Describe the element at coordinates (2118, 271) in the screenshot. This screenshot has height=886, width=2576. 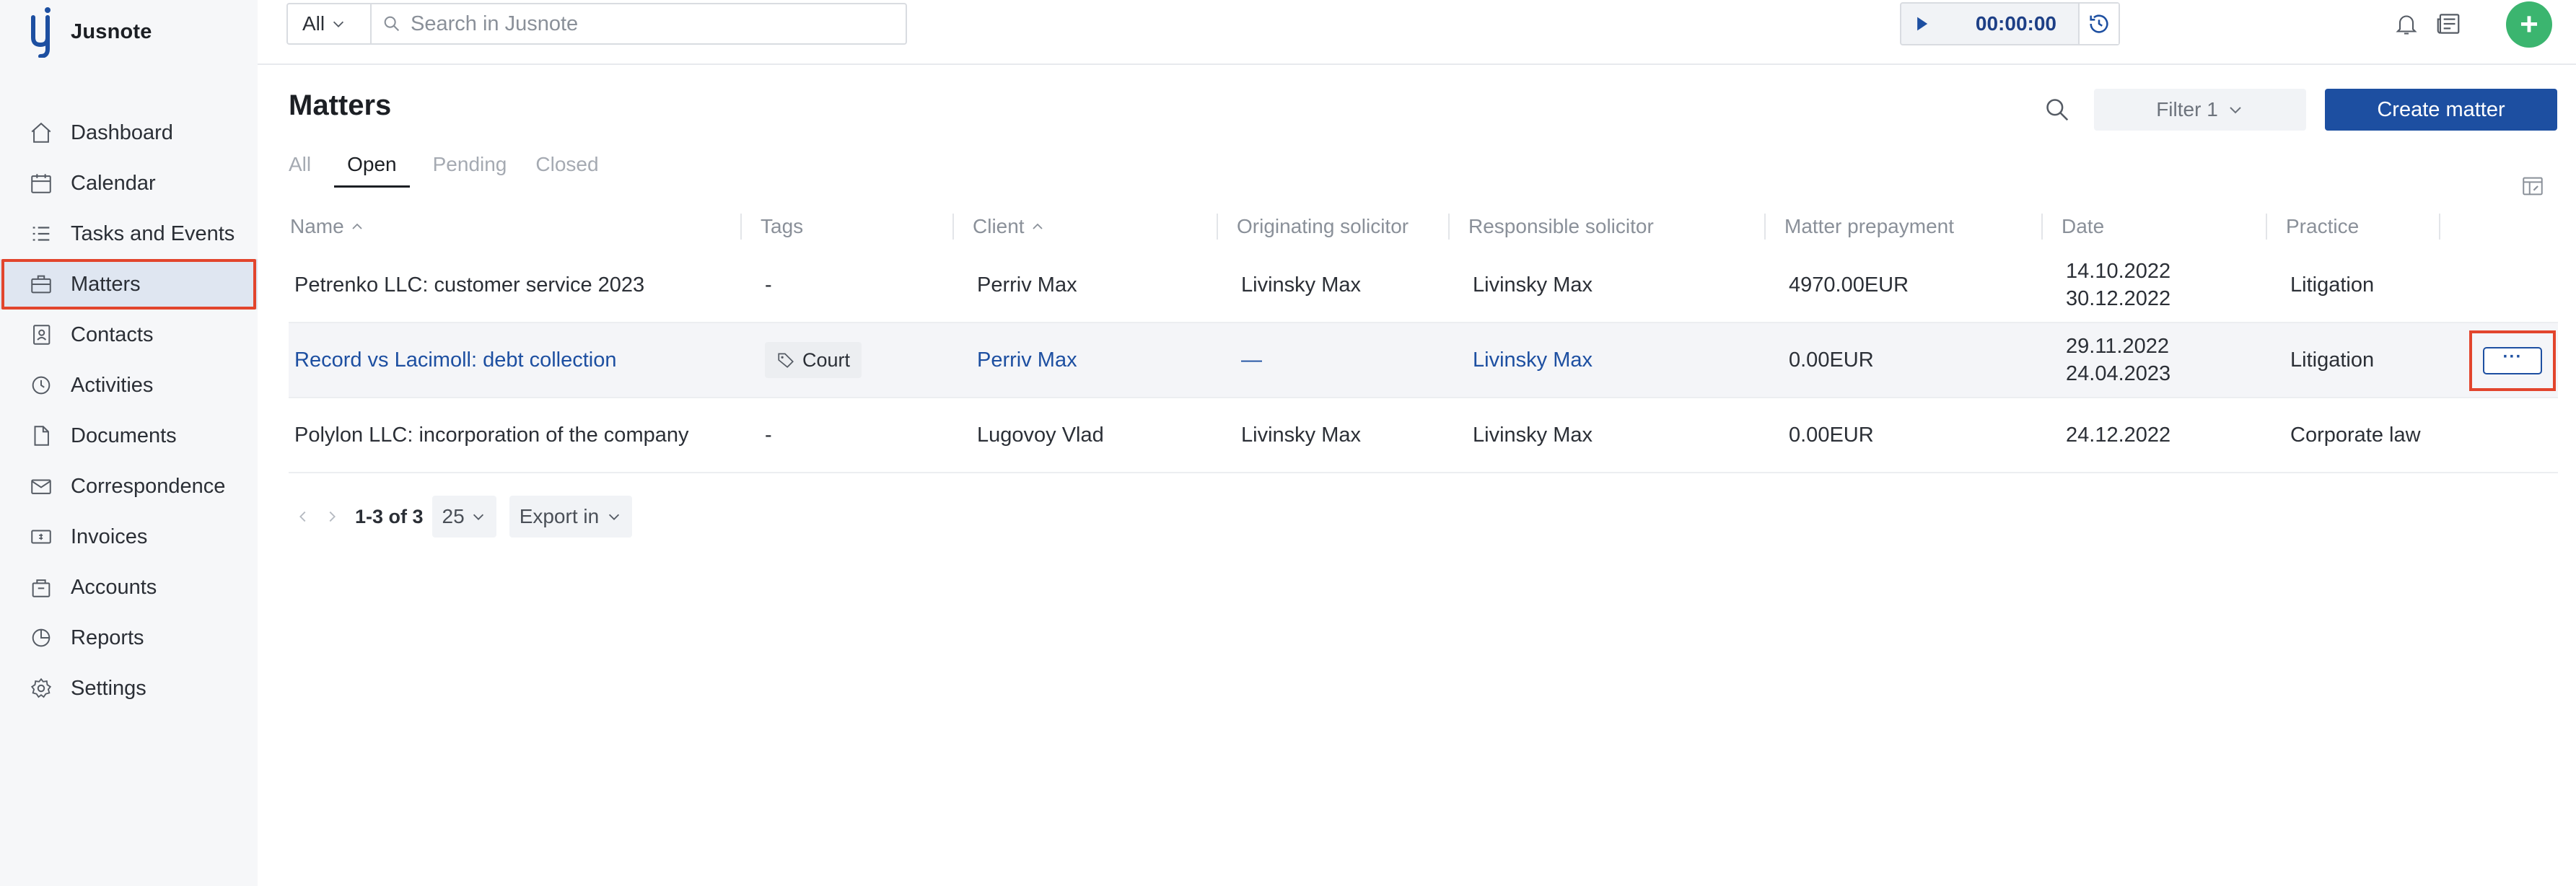
I see `open-date: 14.10.2022` at that location.